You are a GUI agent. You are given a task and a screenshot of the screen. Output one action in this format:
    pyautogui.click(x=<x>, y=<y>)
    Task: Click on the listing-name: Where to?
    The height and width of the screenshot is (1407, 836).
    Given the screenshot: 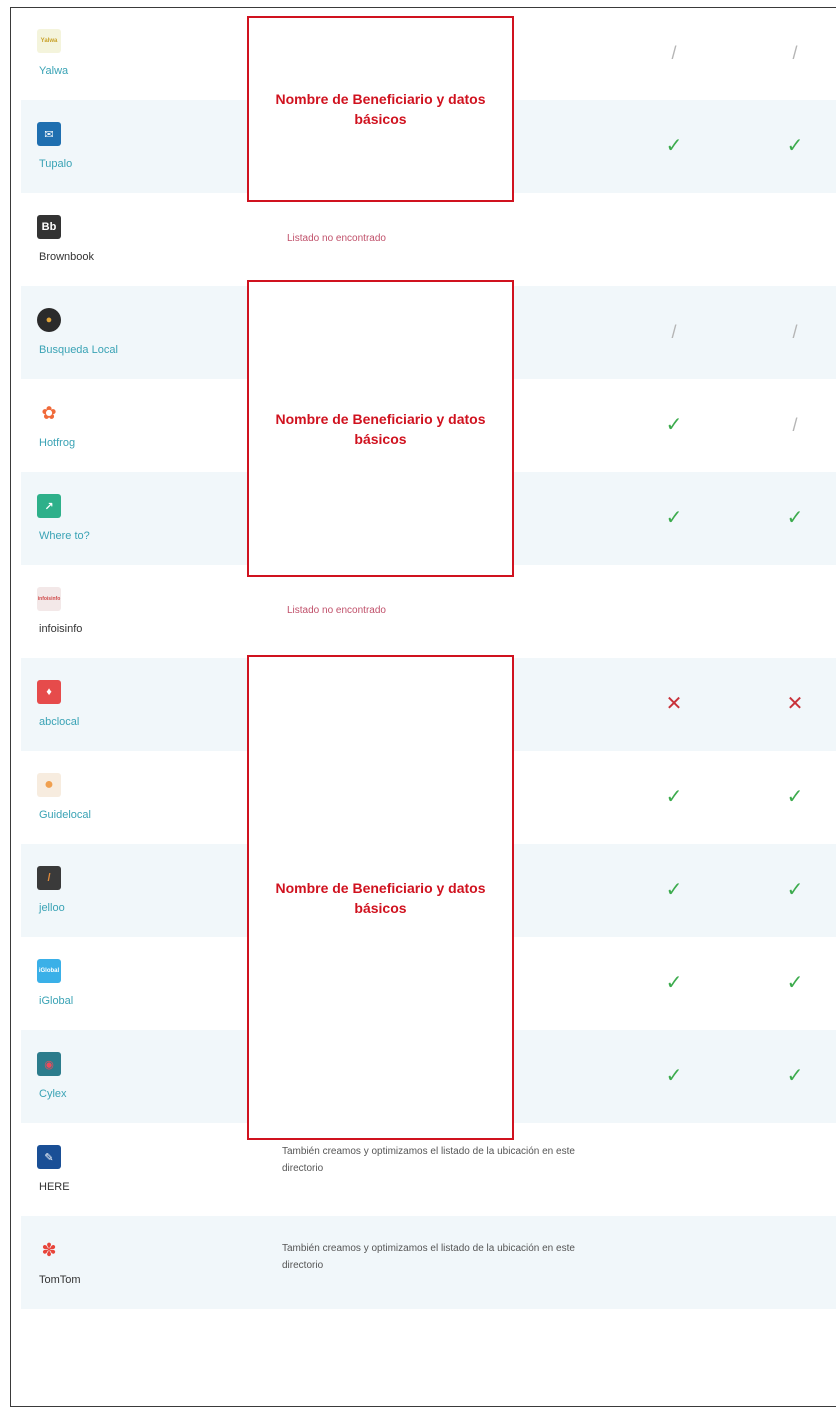 What is the action you would take?
    pyautogui.click(x=64, y=536)
    